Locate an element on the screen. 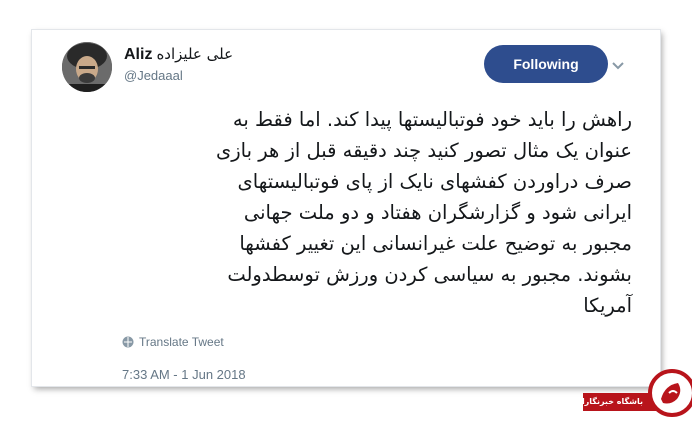 The height and width of the screenshot is (422, 692). watermark-logo: باشگاه خبرنگاران is located at coordinates (633, 386).